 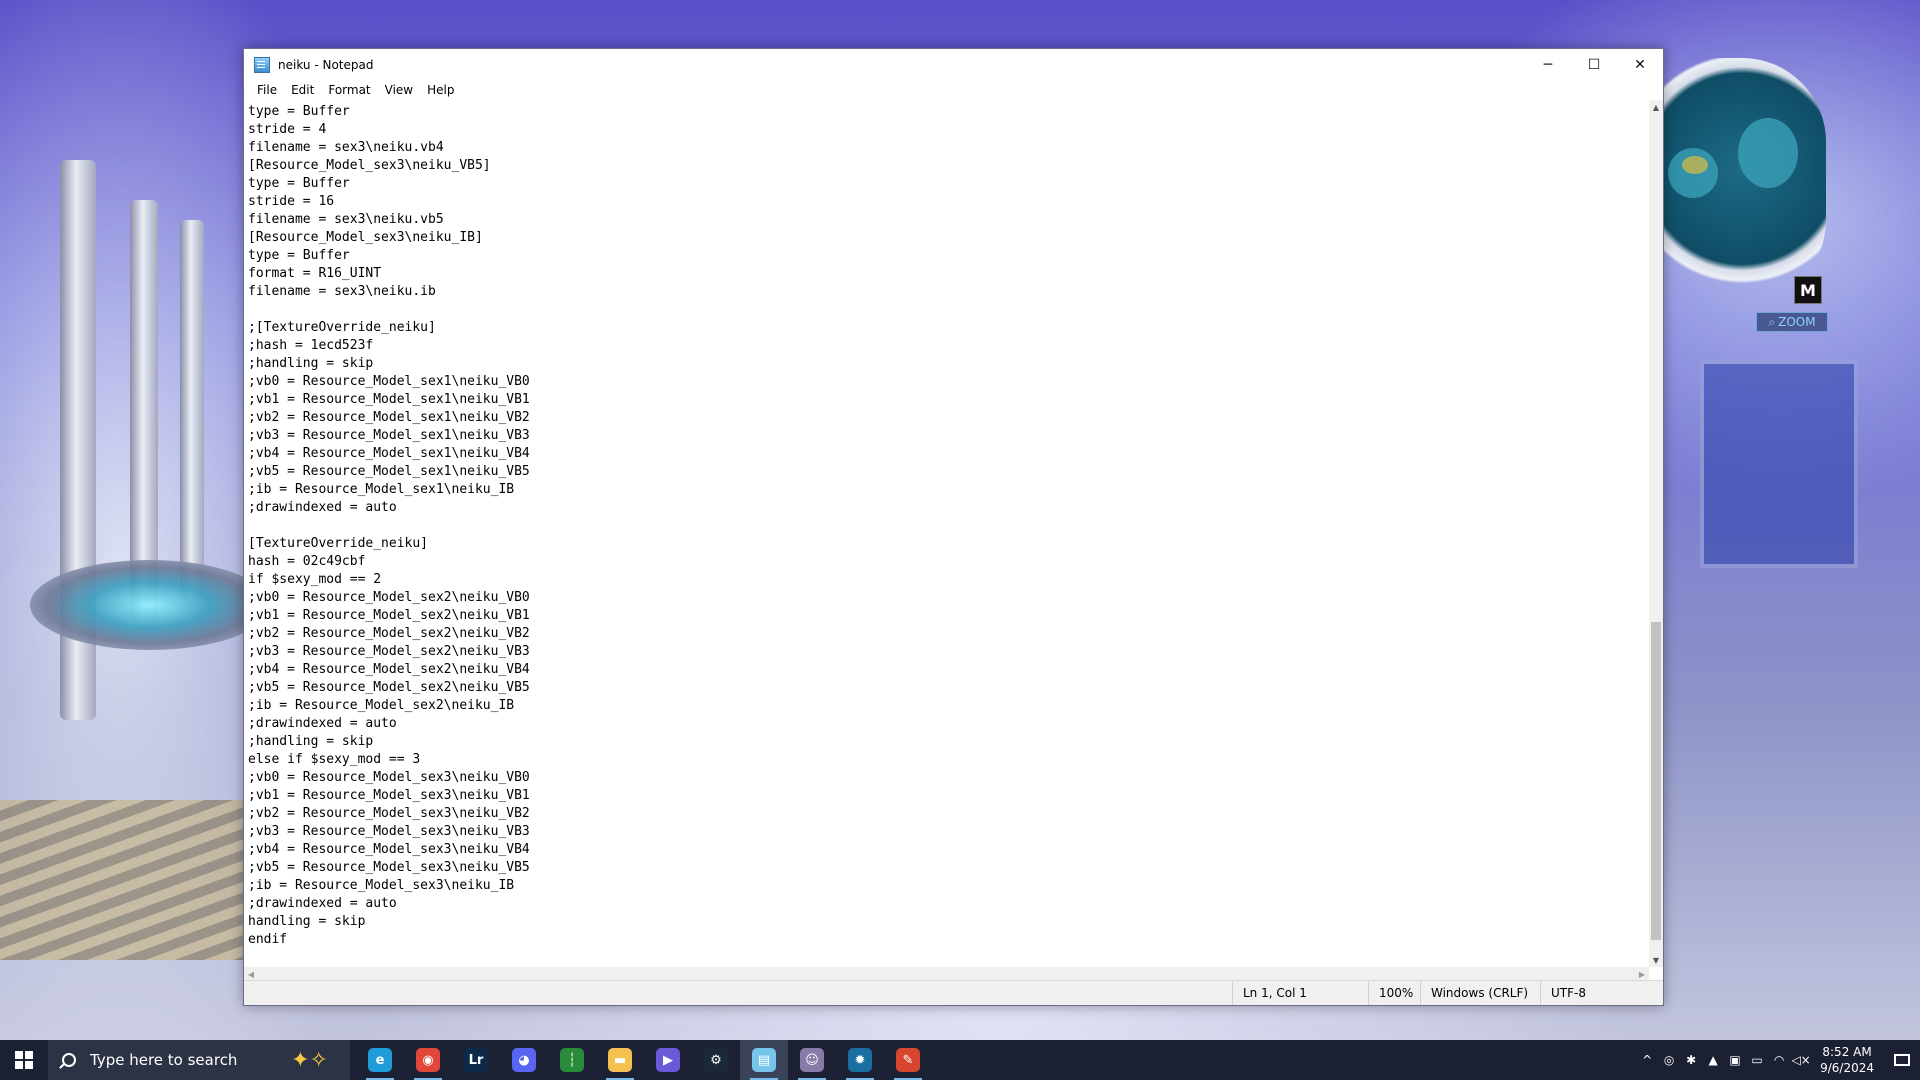 I want to click on taskbar-search-box: Type here to search ✦✧, so click(x=199, y=1060).